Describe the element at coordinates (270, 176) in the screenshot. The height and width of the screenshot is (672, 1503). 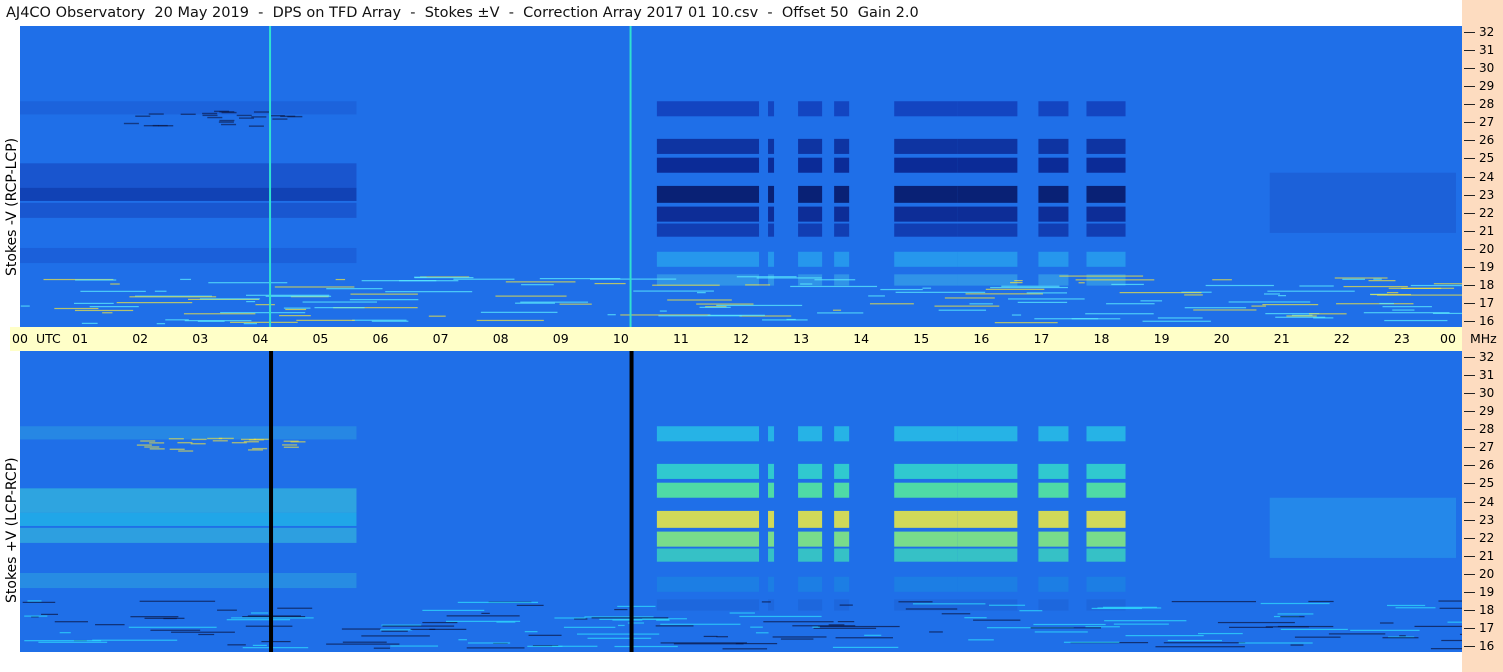
I see `vertical-marker-line` at that location.